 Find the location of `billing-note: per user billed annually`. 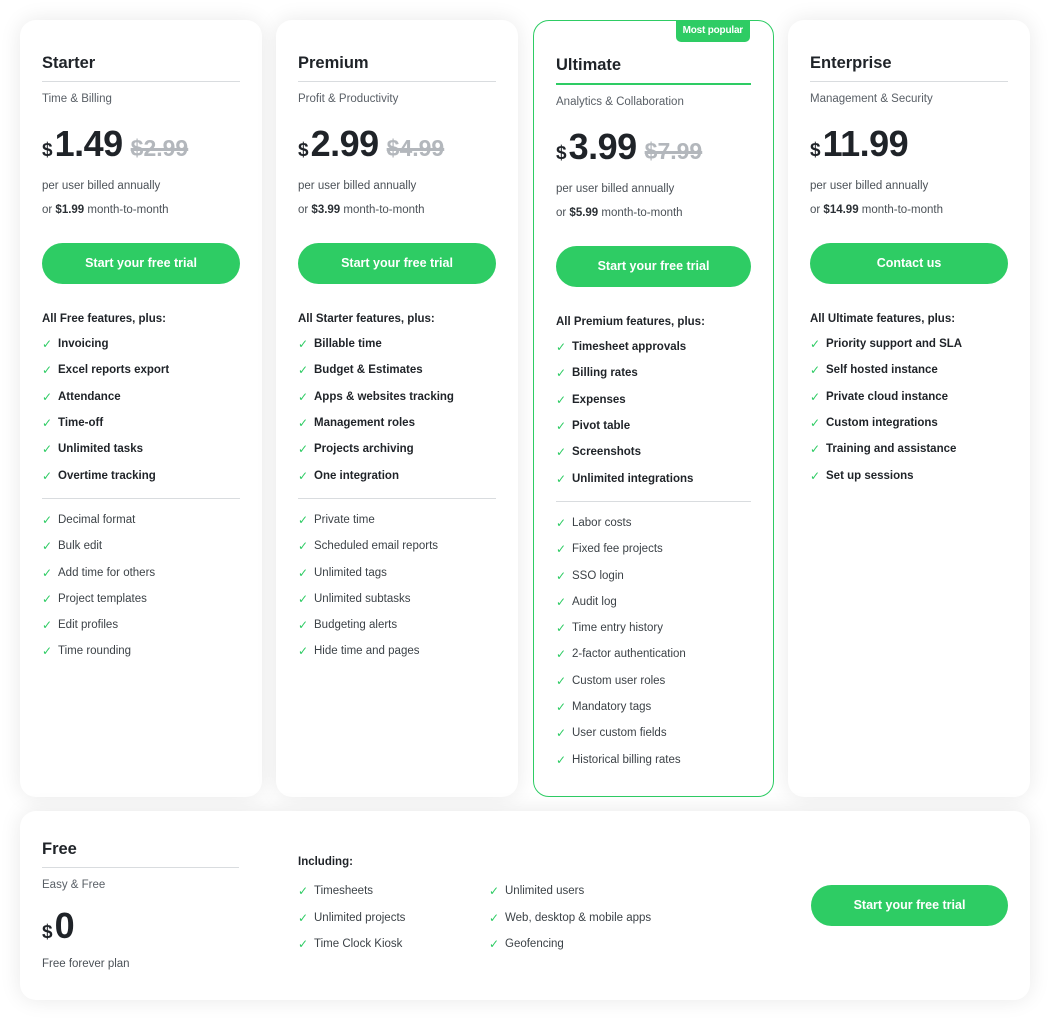

billing-note: per user billed annually is located at coordinates (101, 186).